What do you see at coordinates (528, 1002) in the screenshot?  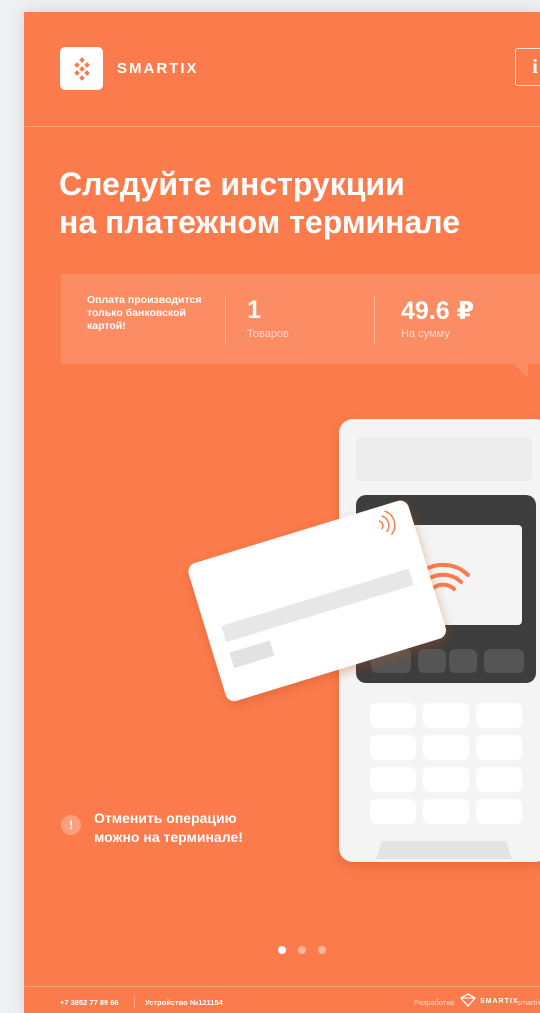 I see `developer-site: smartix` at bounding box center [528, 1002].